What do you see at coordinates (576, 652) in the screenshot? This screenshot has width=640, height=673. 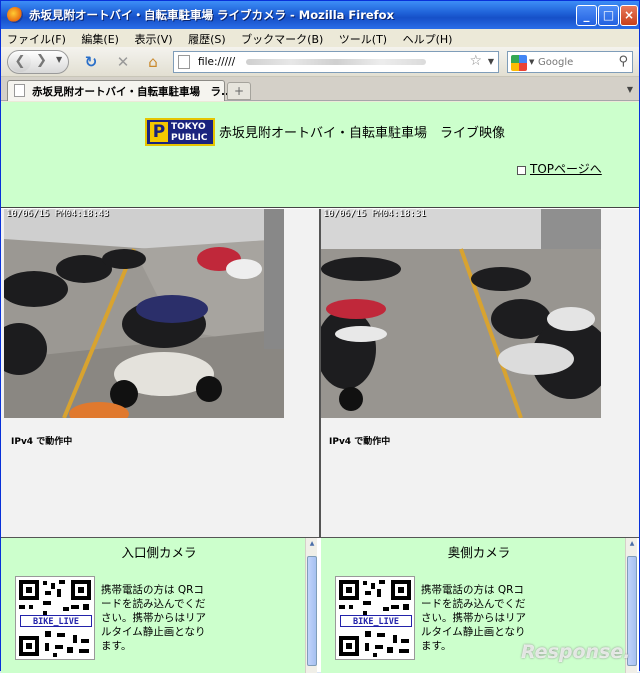 I see `response-watermark: Response.` at bounding box center [576, 652].